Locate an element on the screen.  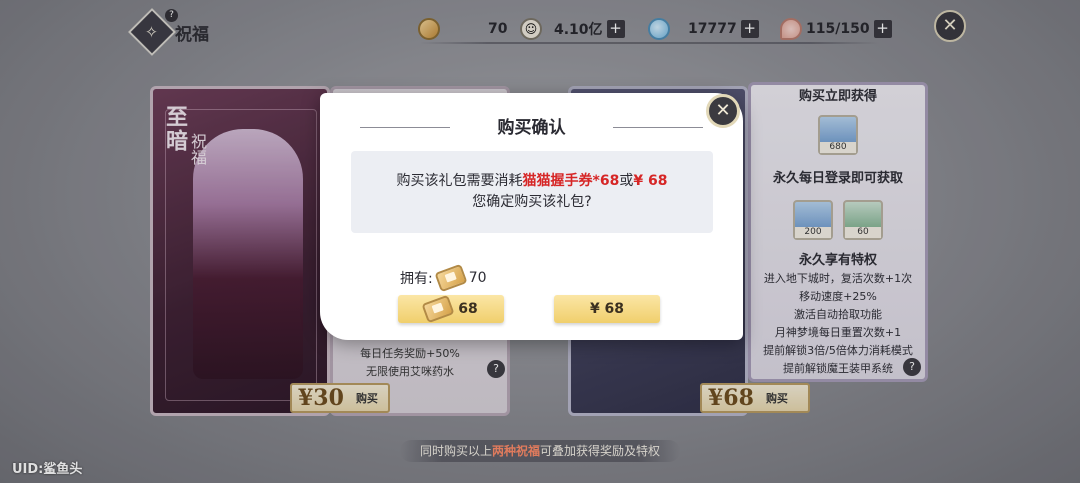
dialog-message: 购买该礼包需要消耗猫猫握手券*68或¥ 68 您确定购买该礼包? is located at coordinates (532, 192).